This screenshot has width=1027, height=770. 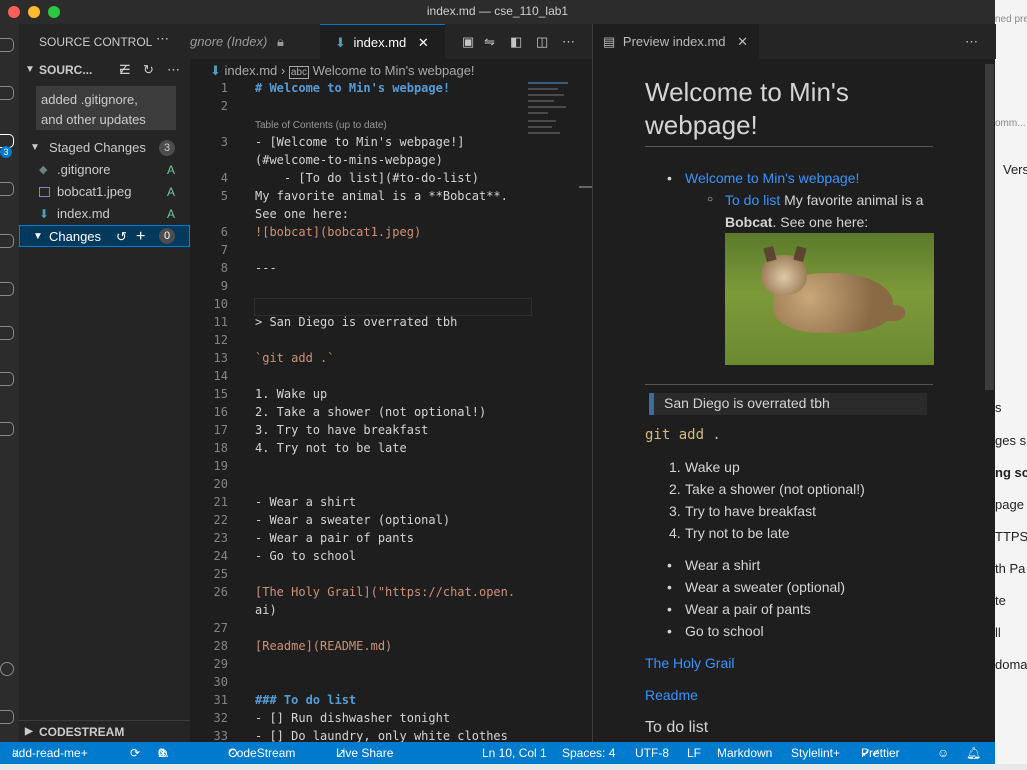 I want to click on stylelint-item: Stylelint+, so click(x=815, y=753).